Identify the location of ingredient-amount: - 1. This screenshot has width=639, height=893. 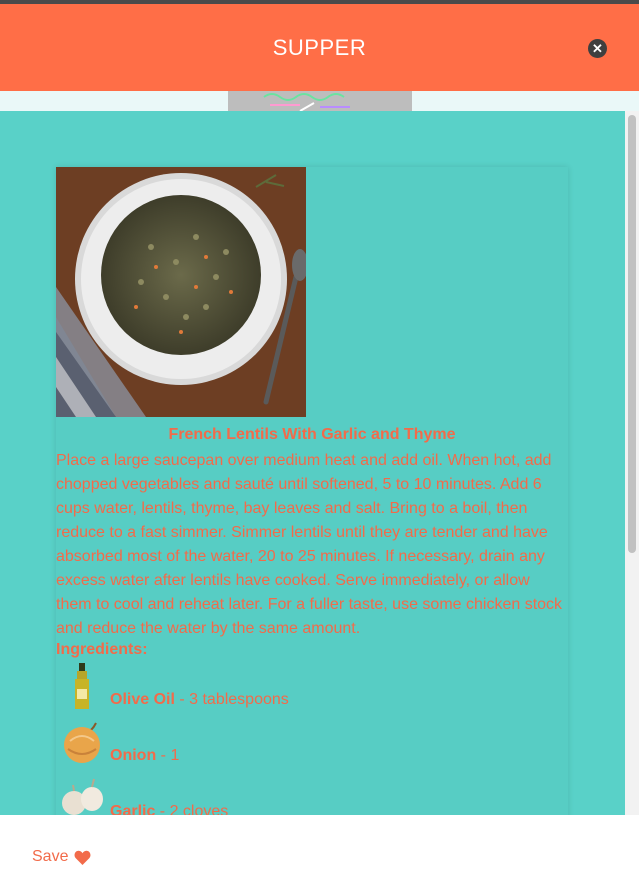
(168, 755).